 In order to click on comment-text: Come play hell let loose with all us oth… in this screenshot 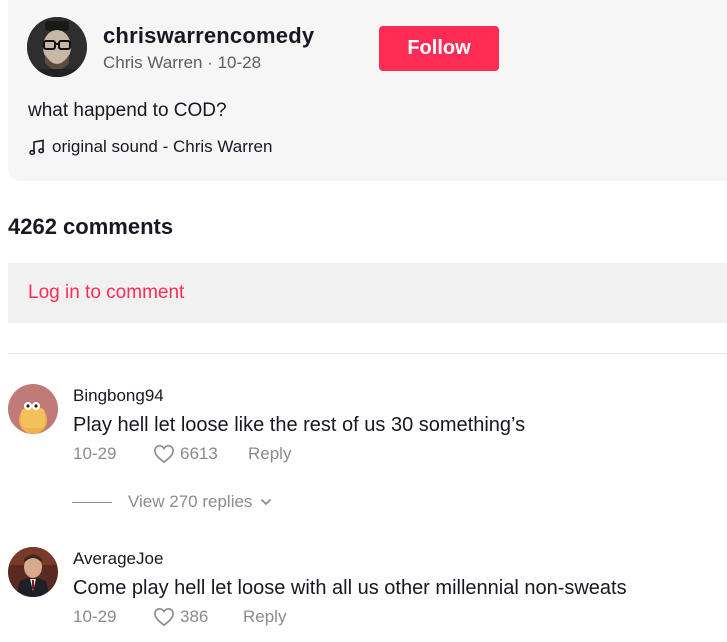, I will do `click(350, 588)`.